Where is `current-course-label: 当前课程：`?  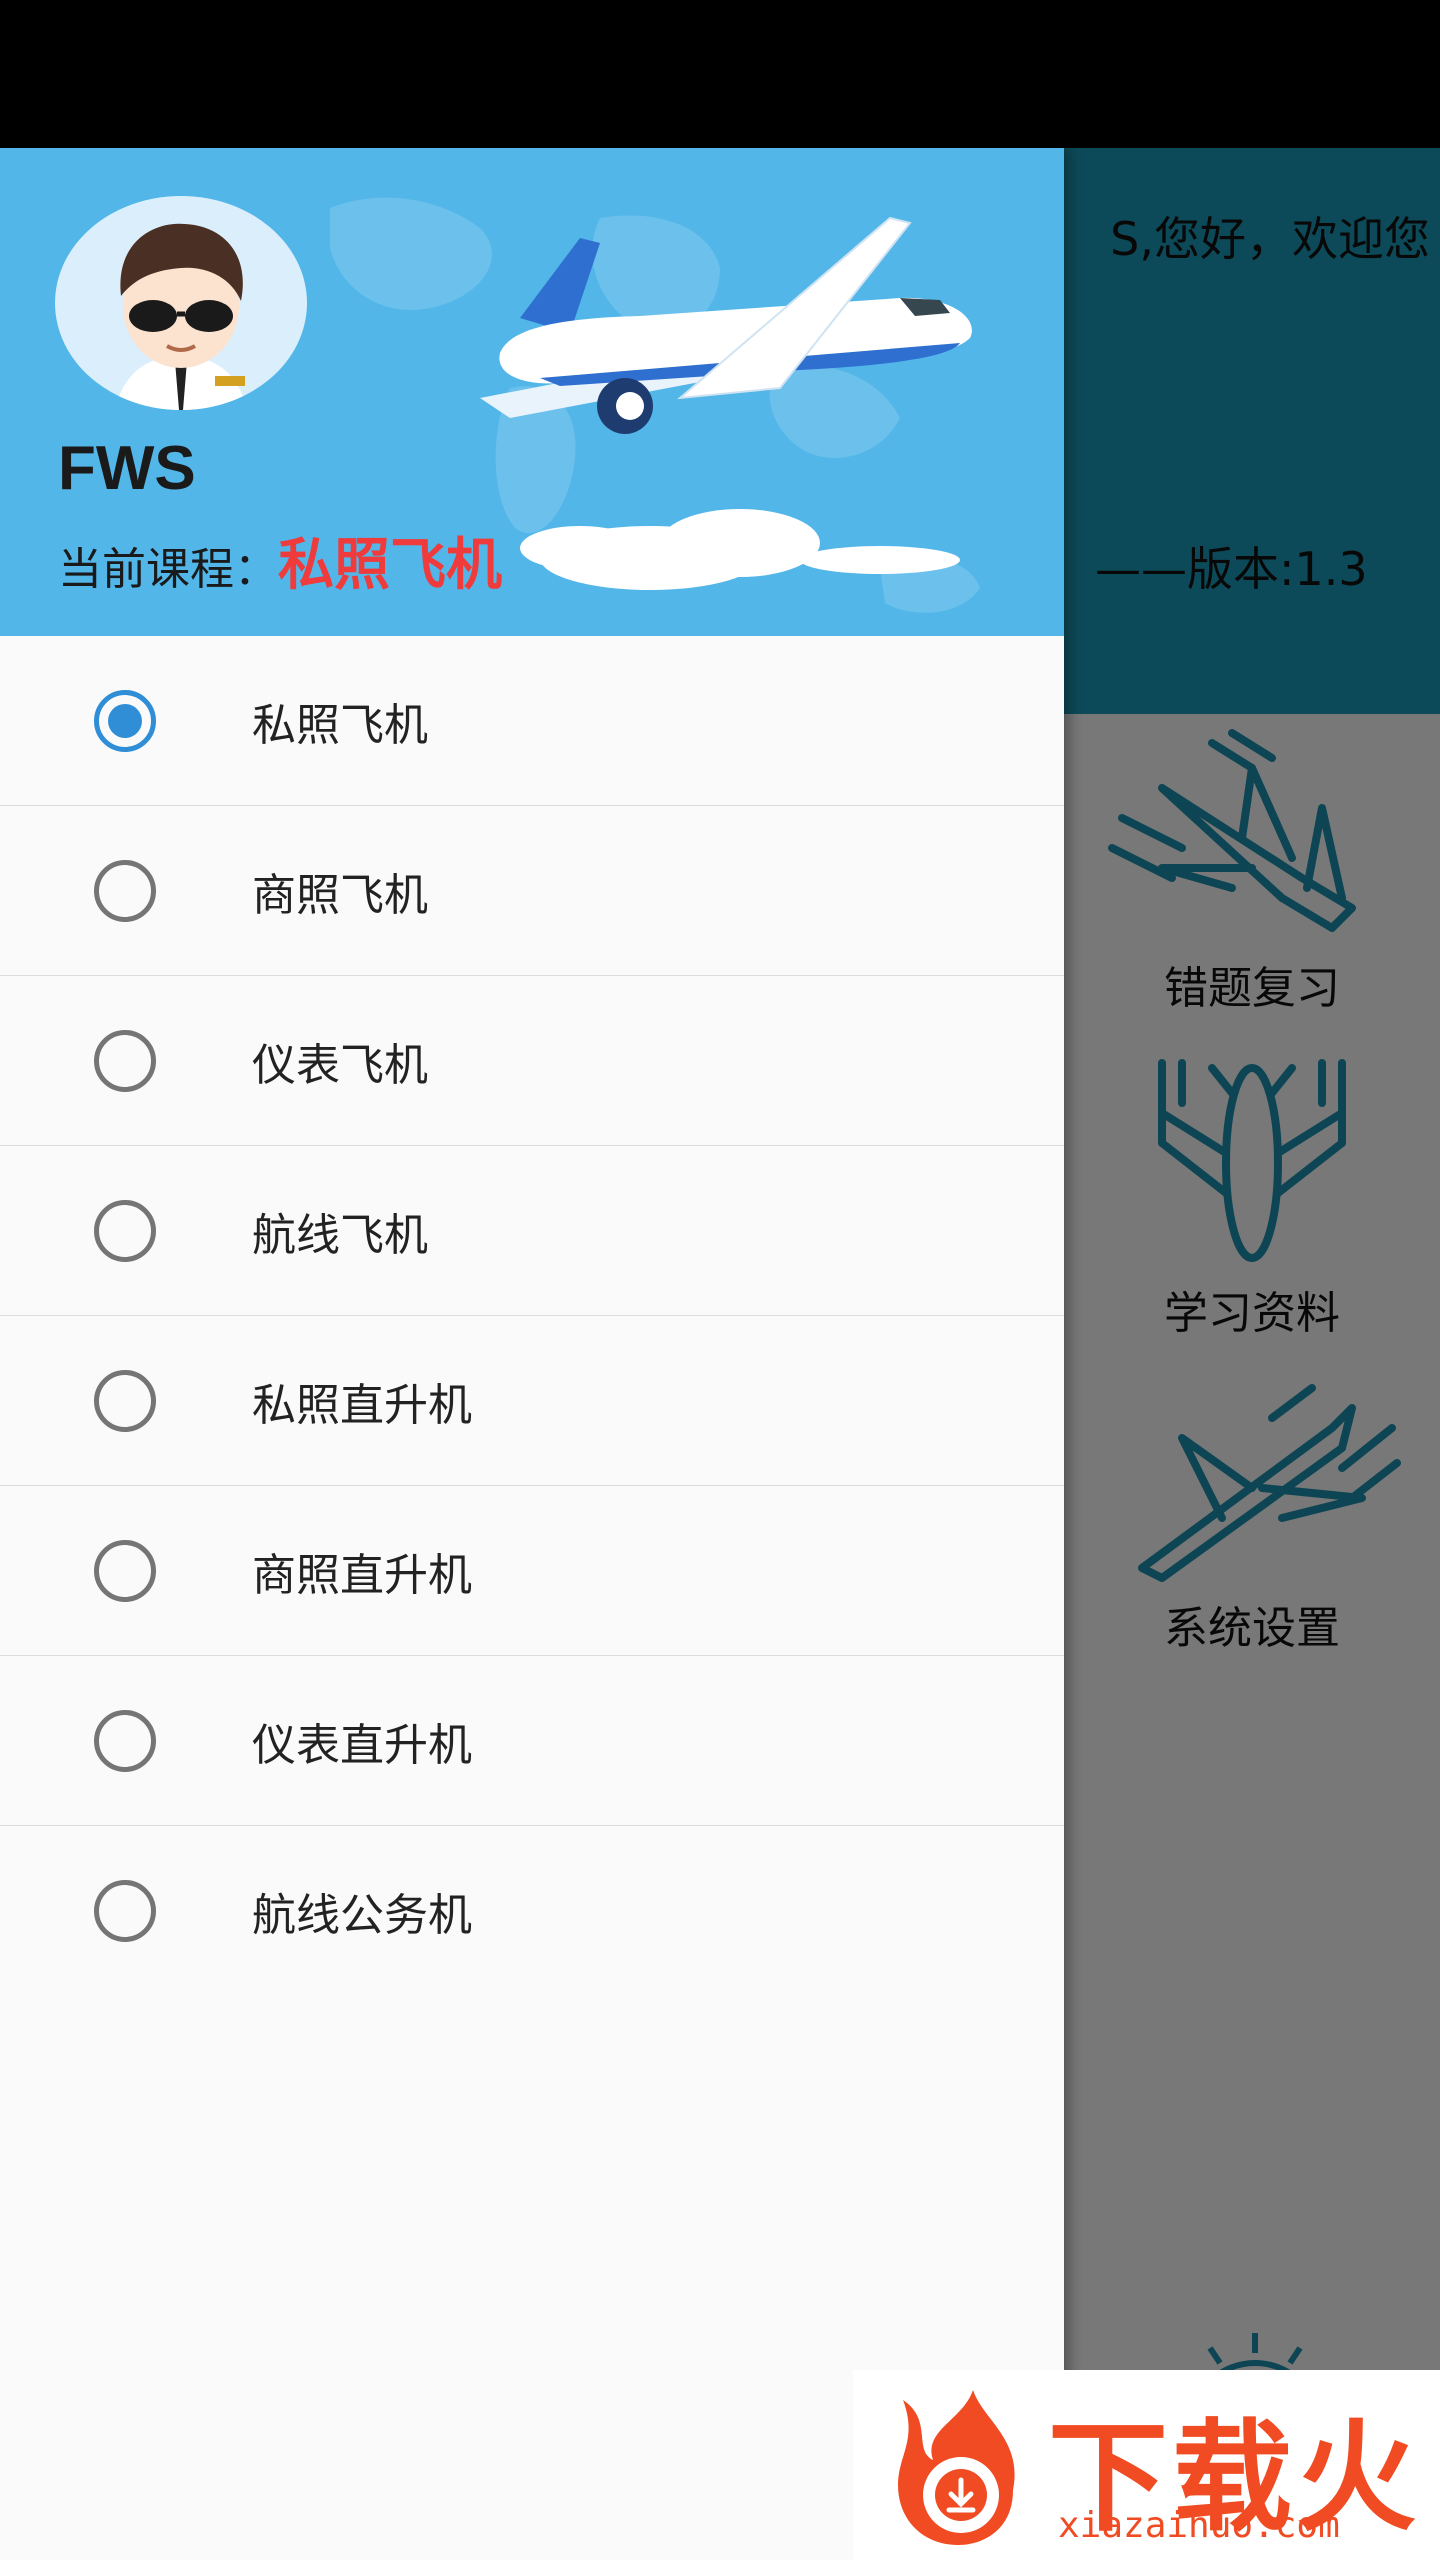 current-course-label: 当前课程： is located at coordinates (168, 569).